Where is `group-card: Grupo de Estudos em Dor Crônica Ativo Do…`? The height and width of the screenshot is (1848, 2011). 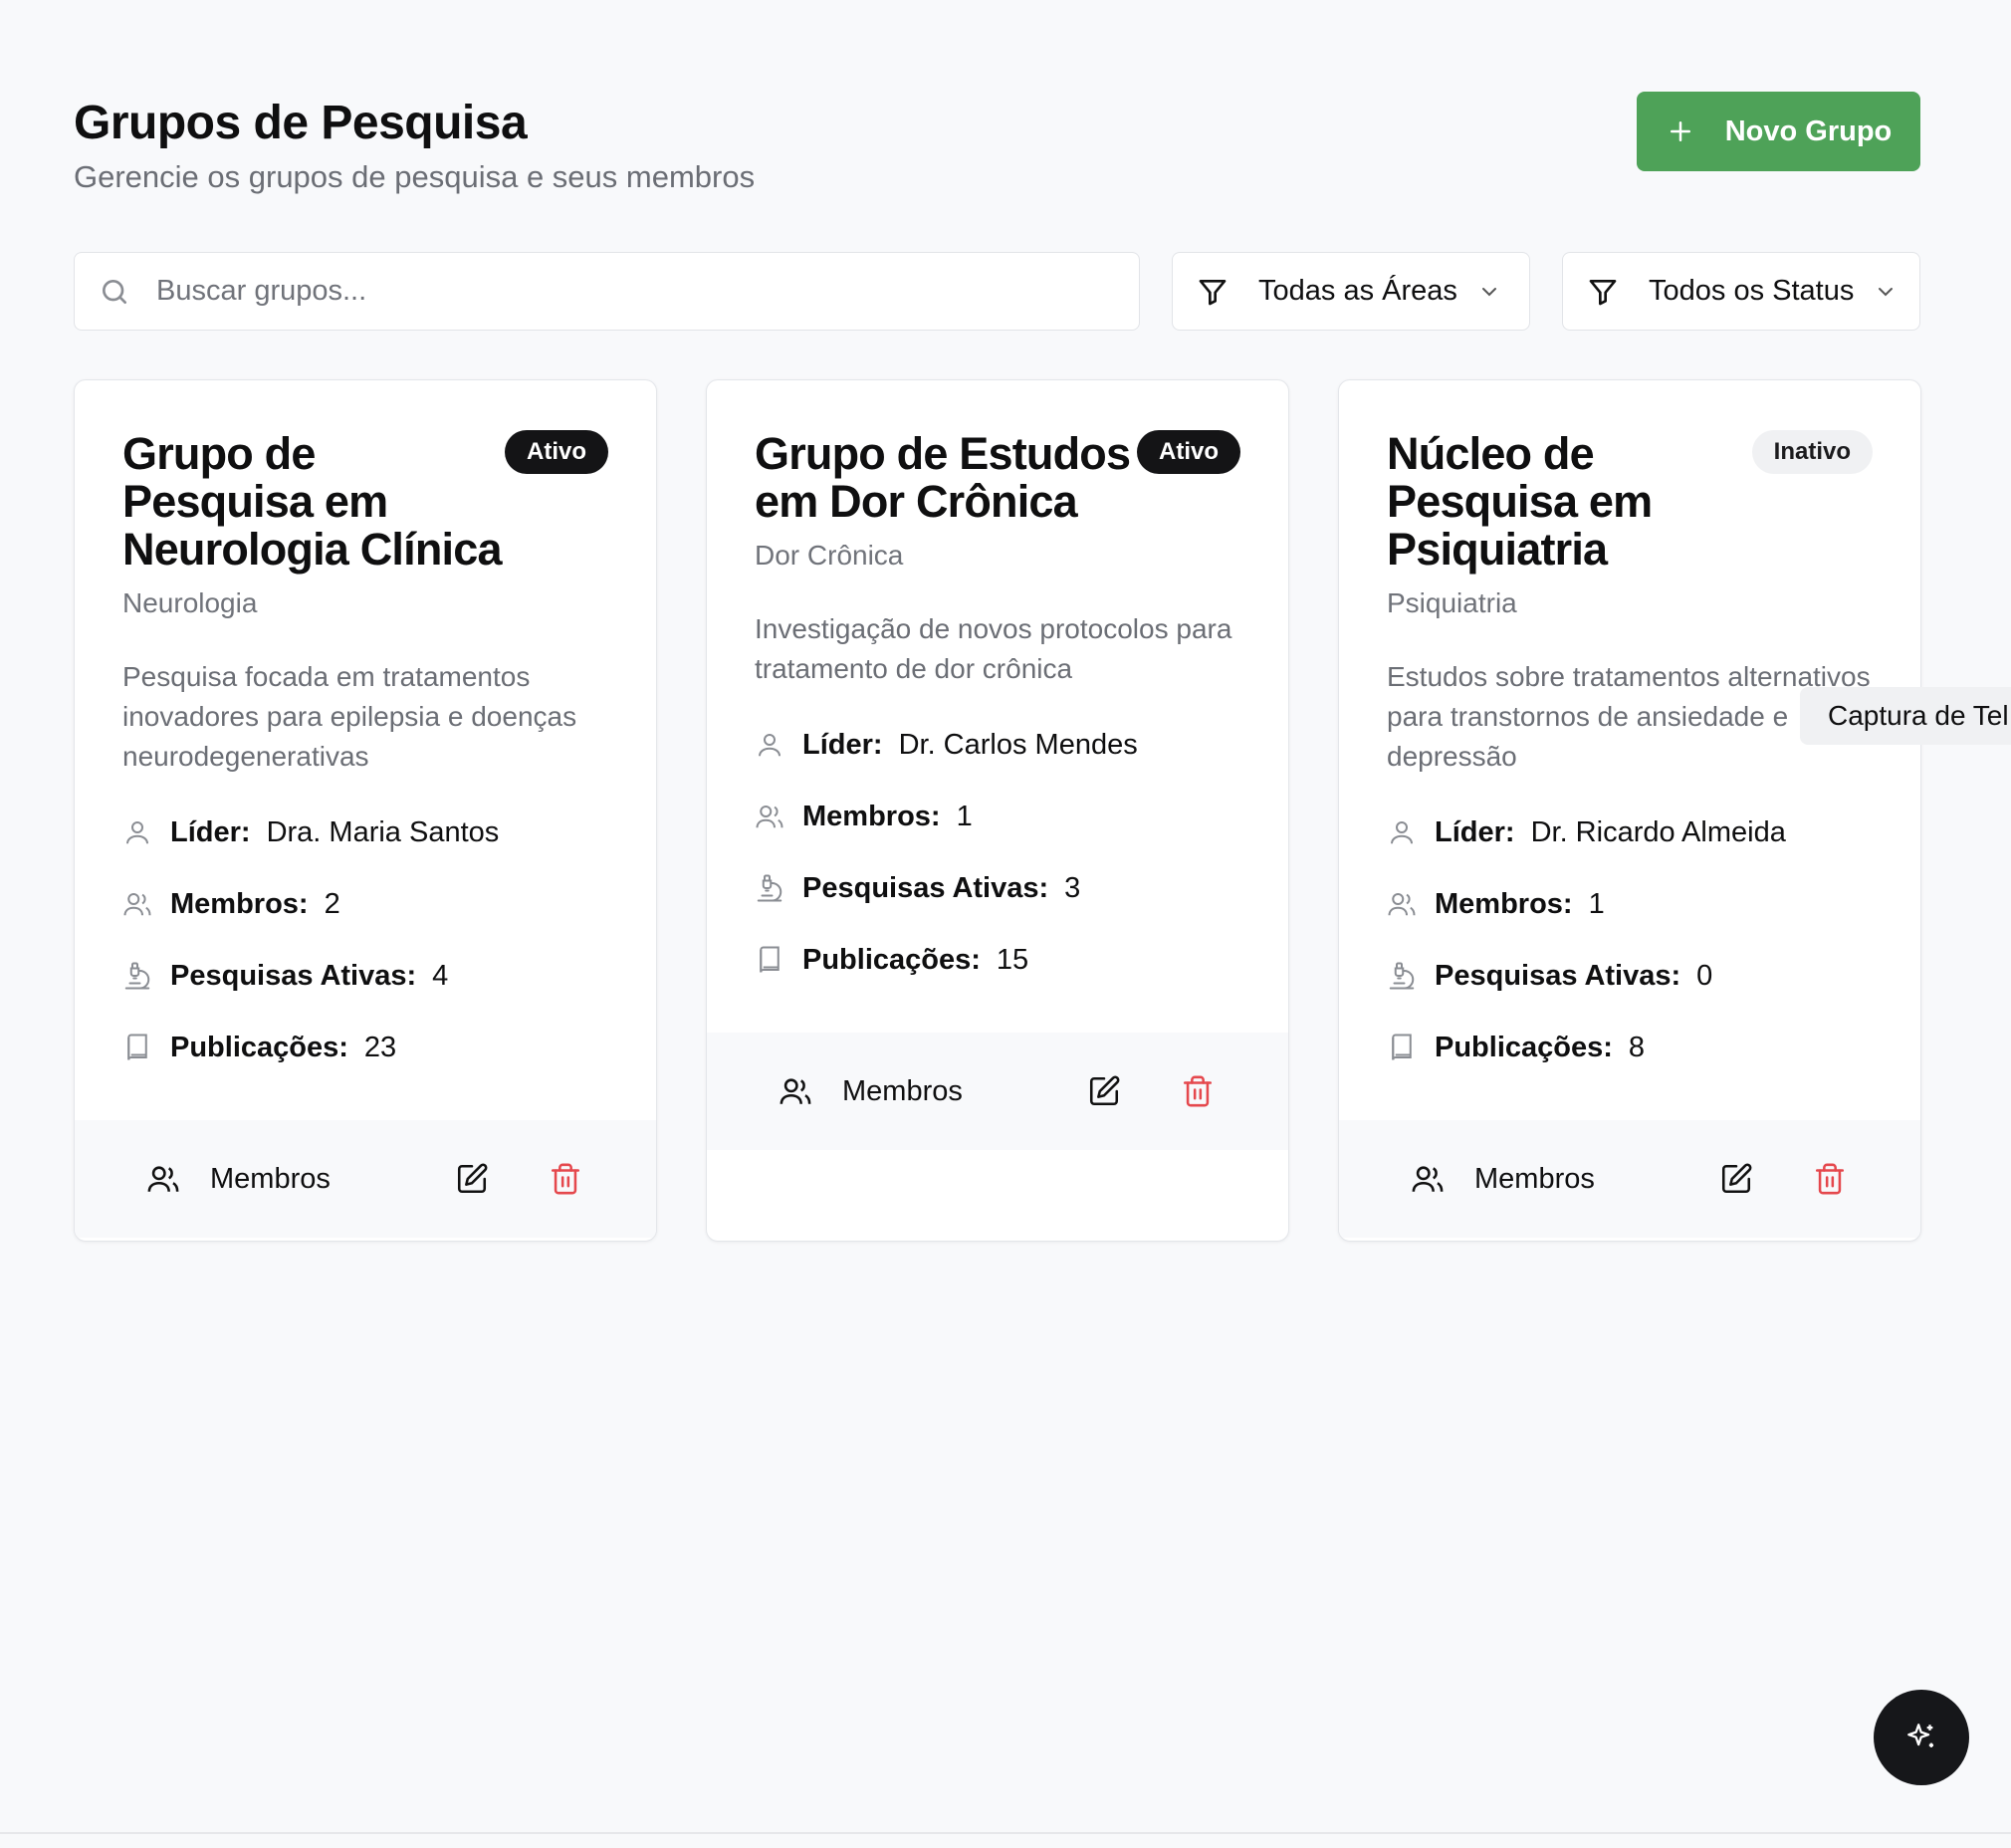
group-card: Grupo de Estudos em Dor Crônica Ativo Do… is located at coordinates (997, 810).